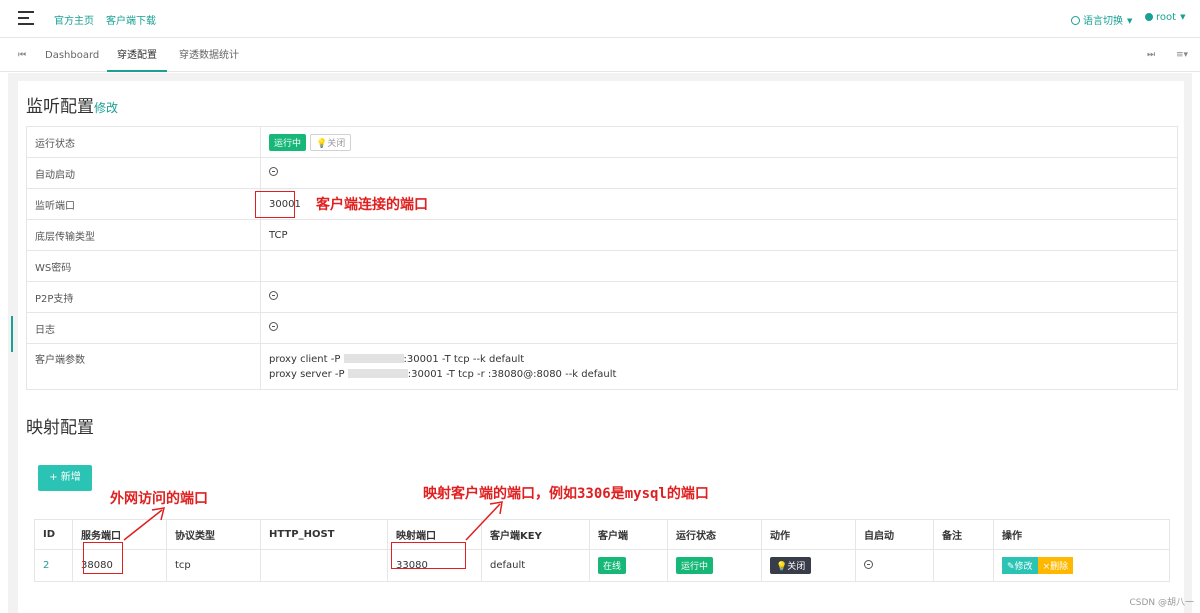  I want to click on service-port-highlight, so click(103, 558).